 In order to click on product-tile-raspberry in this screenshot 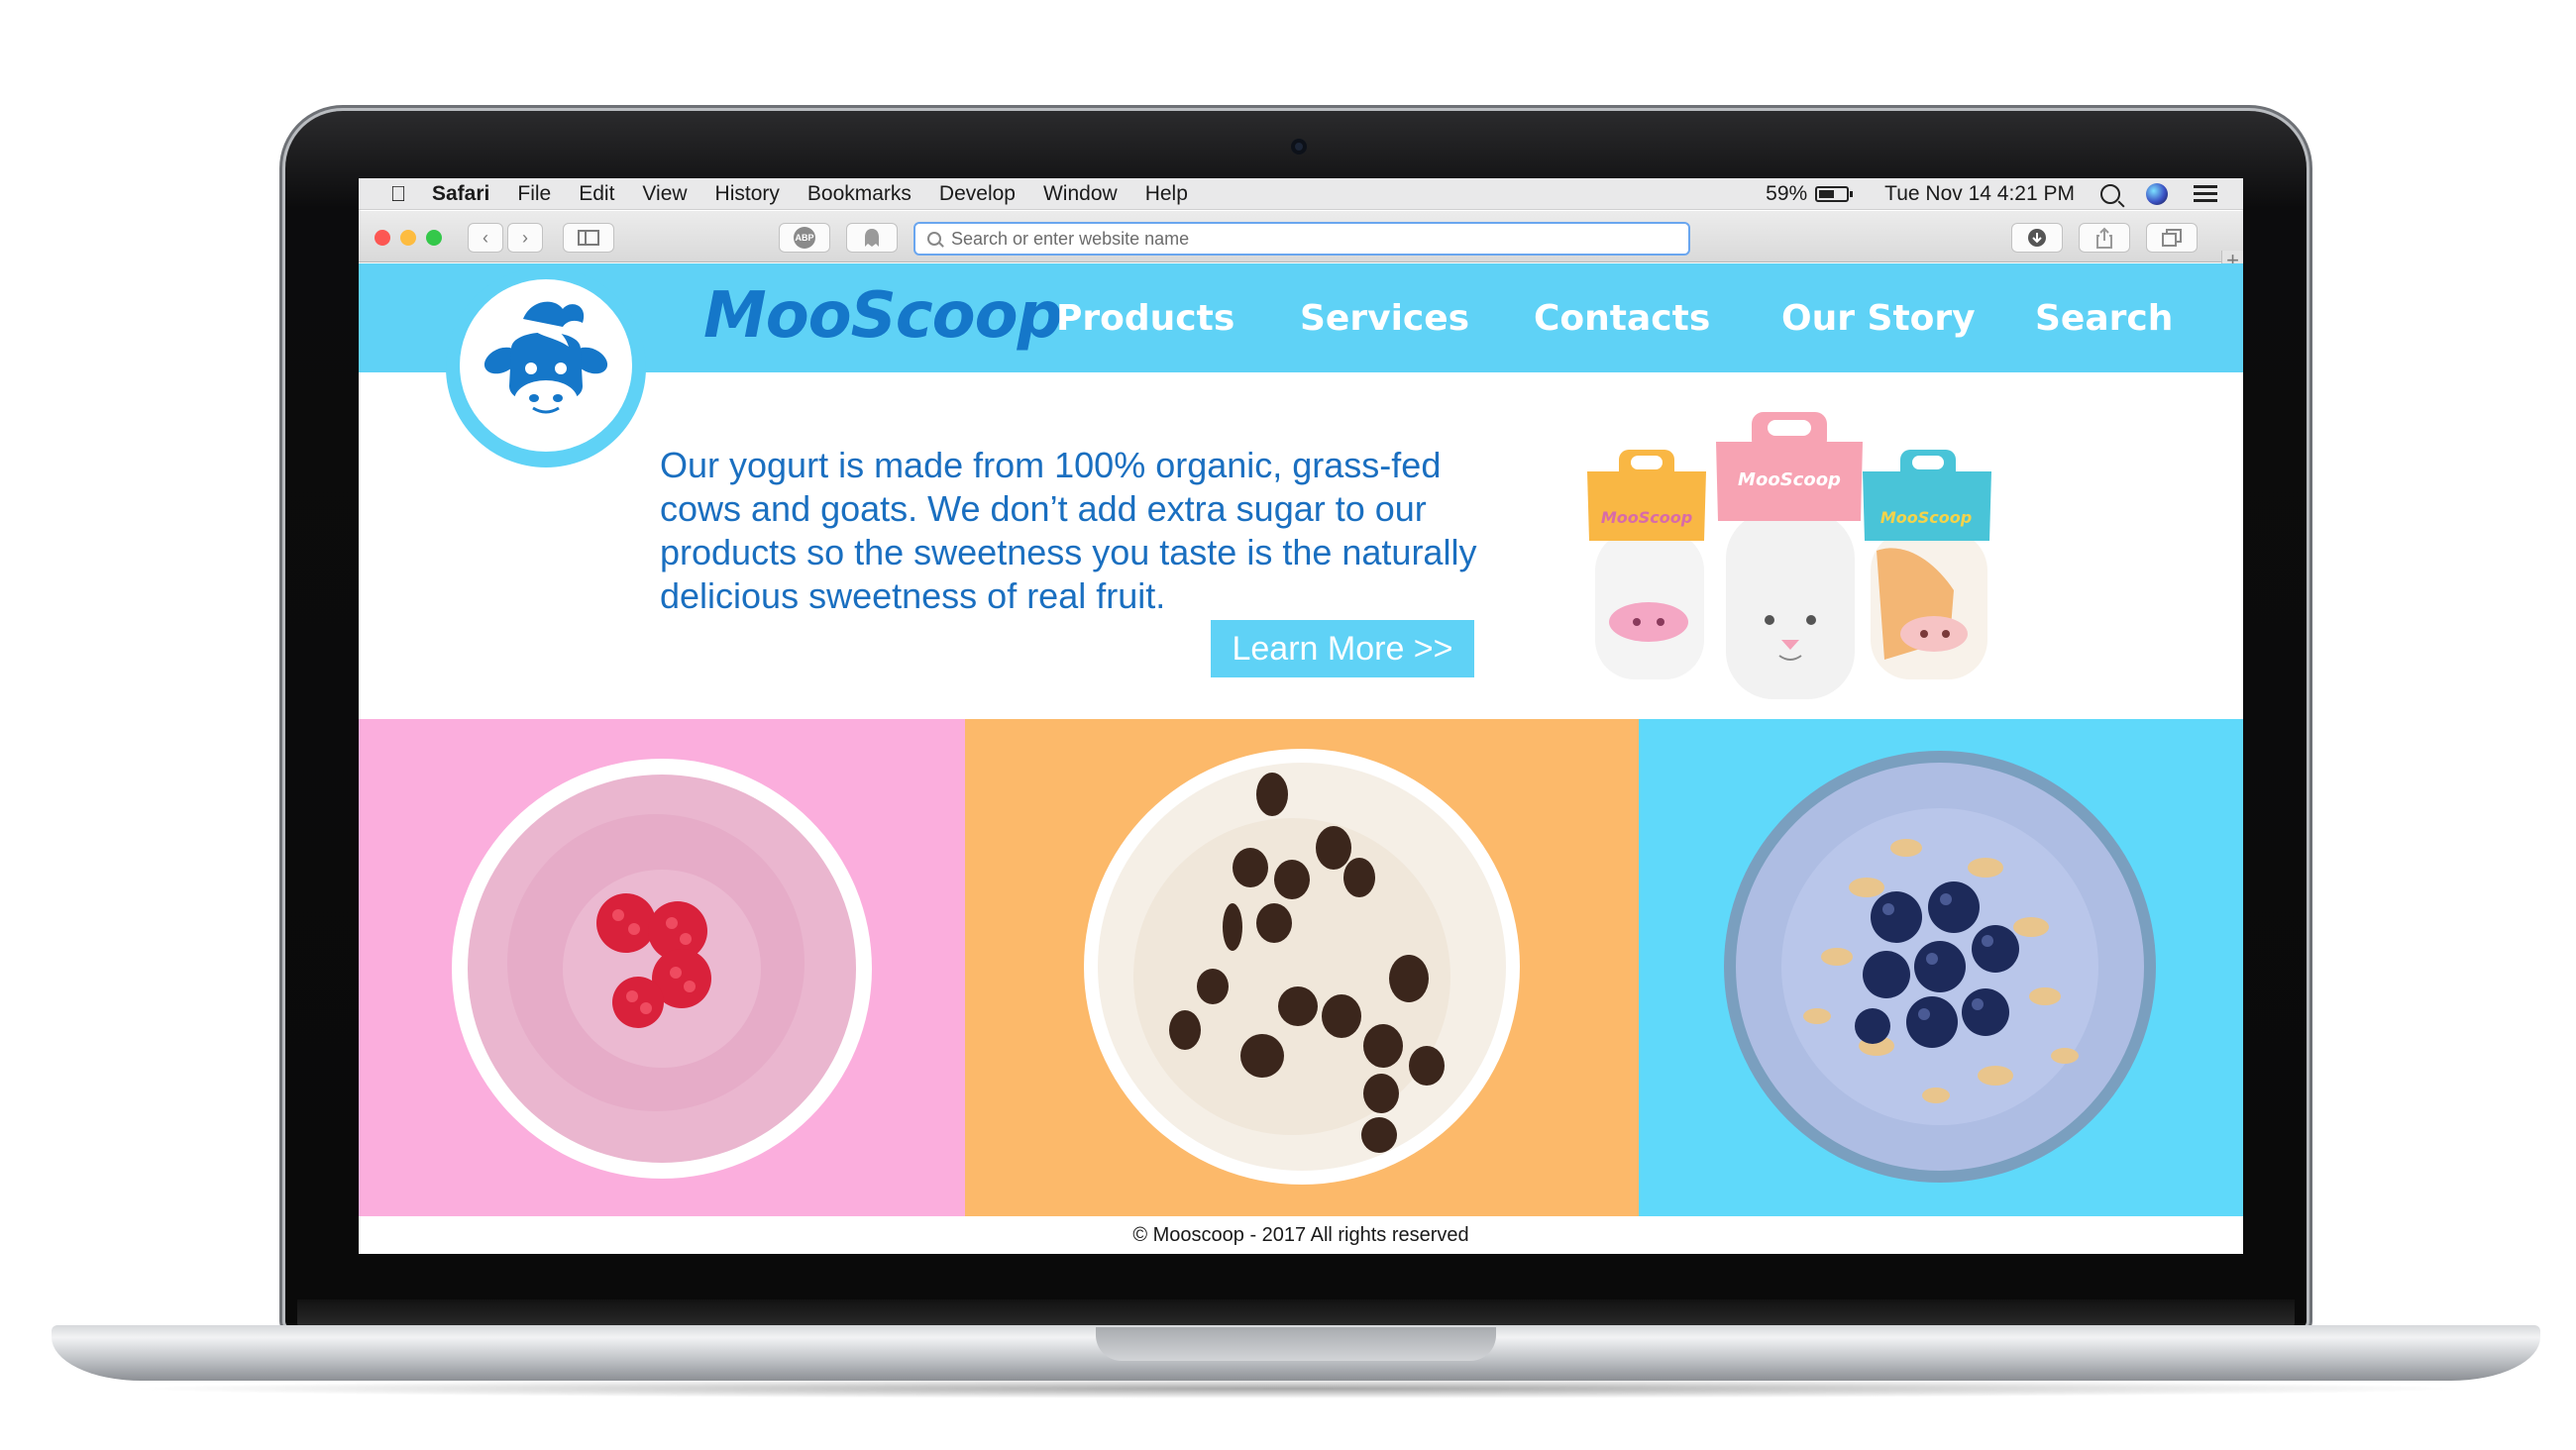, I will do `click(662, 968)`.